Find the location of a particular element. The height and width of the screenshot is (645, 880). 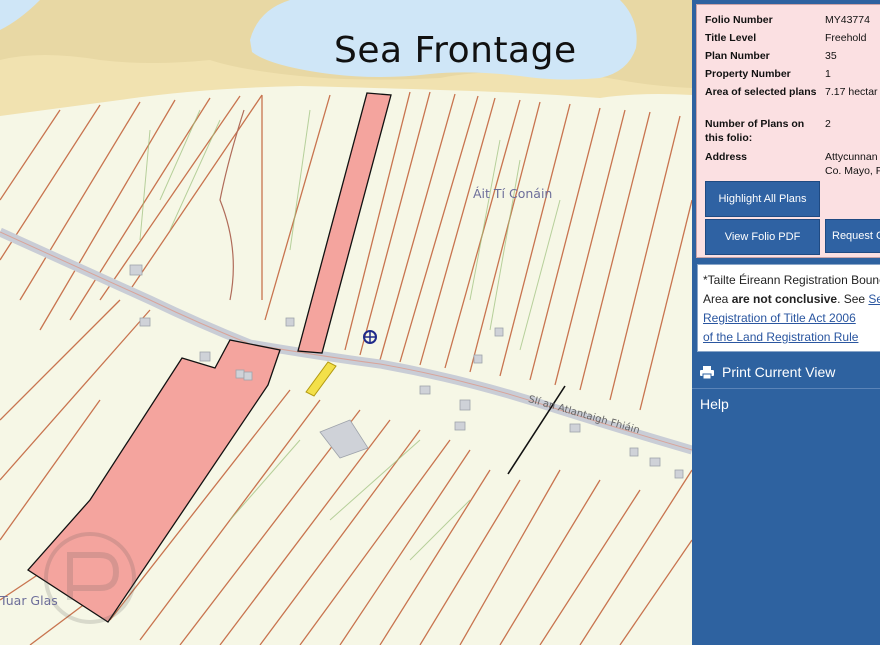

address-key: Address is located at coordinates (726, 157).